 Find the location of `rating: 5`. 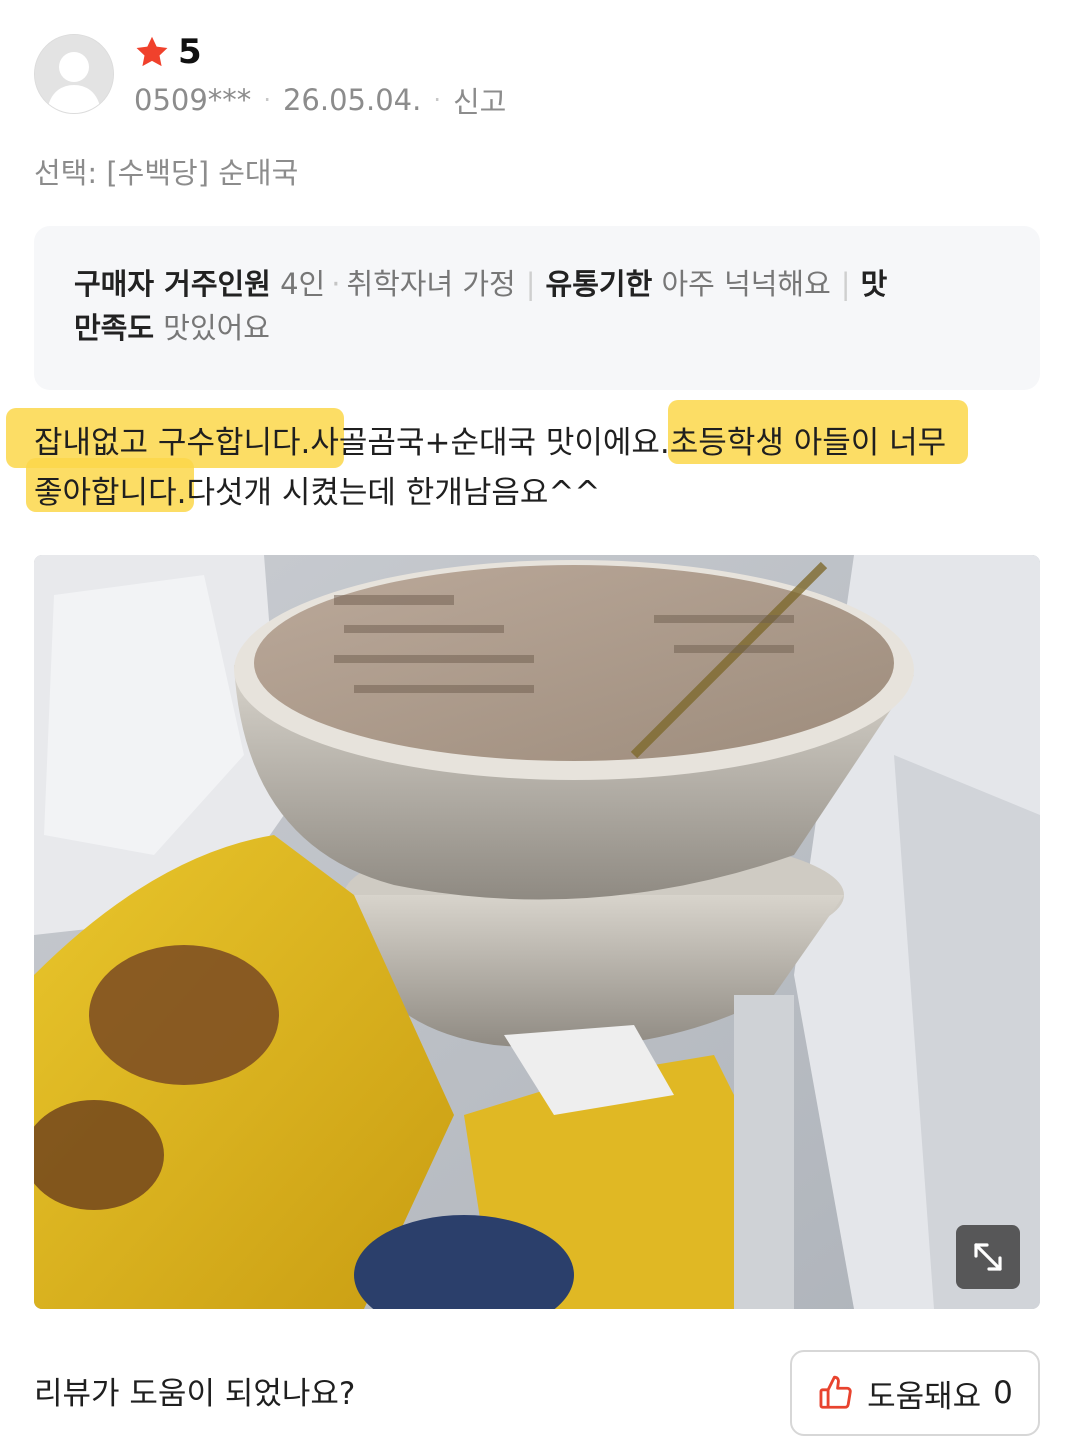

rating: 5 is located at coordinates (168, 52).